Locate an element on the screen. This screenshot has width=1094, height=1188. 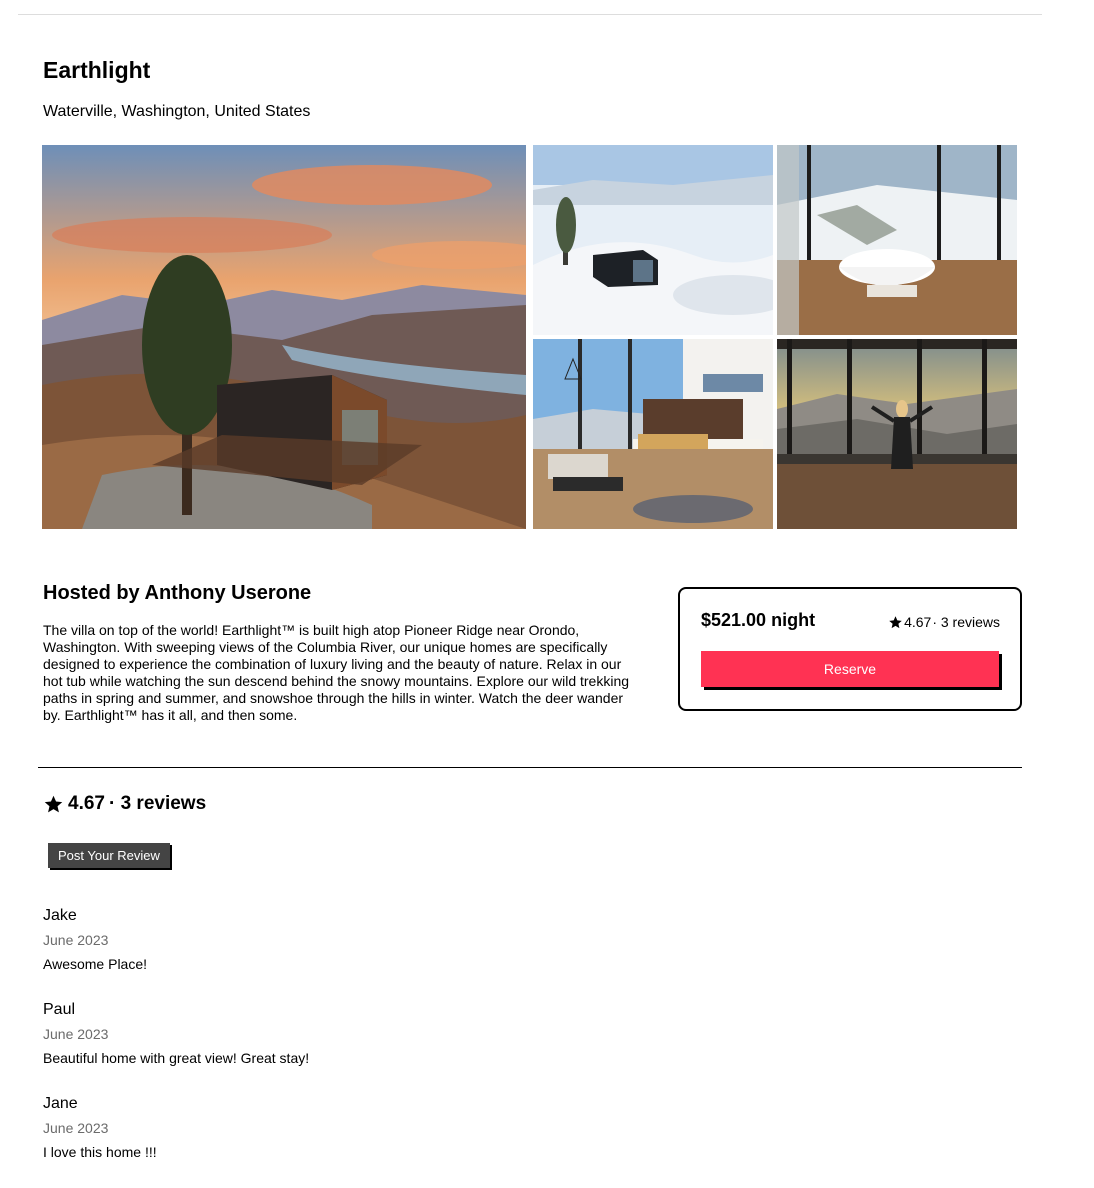
spot-location: Waterville, Washington, United States is located at coordinates (177, 111).